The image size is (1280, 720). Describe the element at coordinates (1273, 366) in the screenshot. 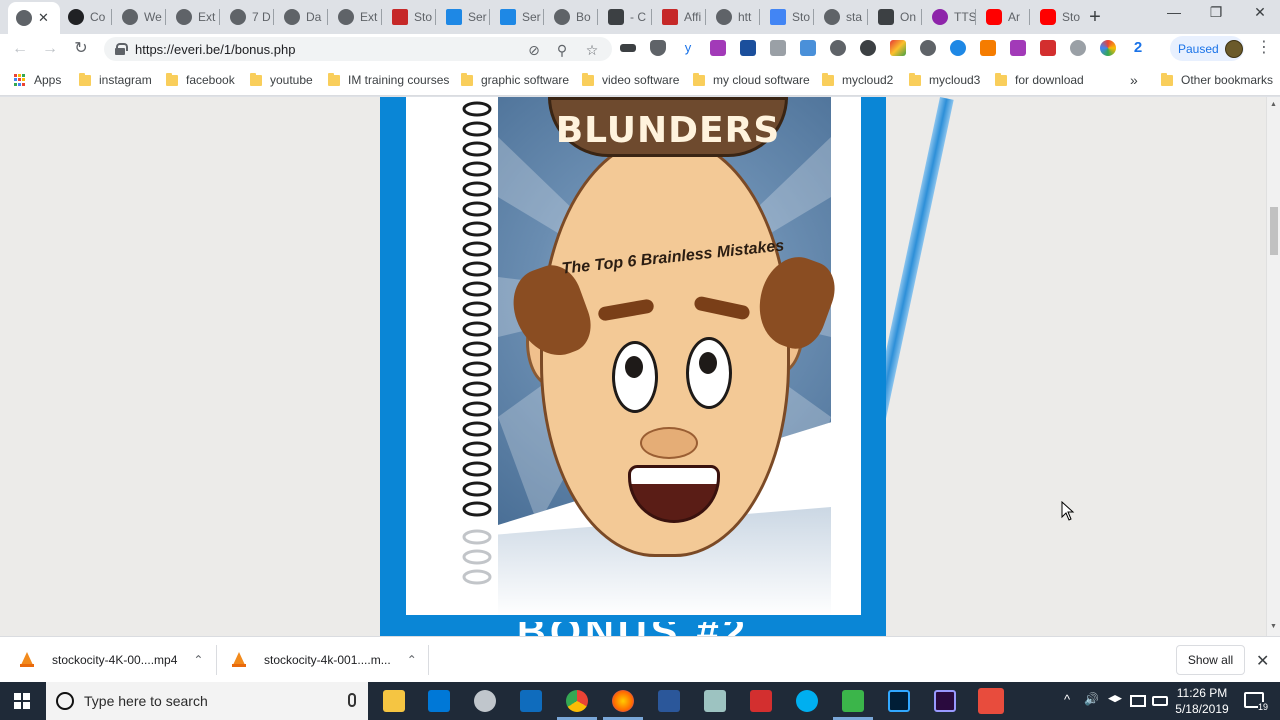

I see `page-scrollbar: ▲ ▼` at that location.